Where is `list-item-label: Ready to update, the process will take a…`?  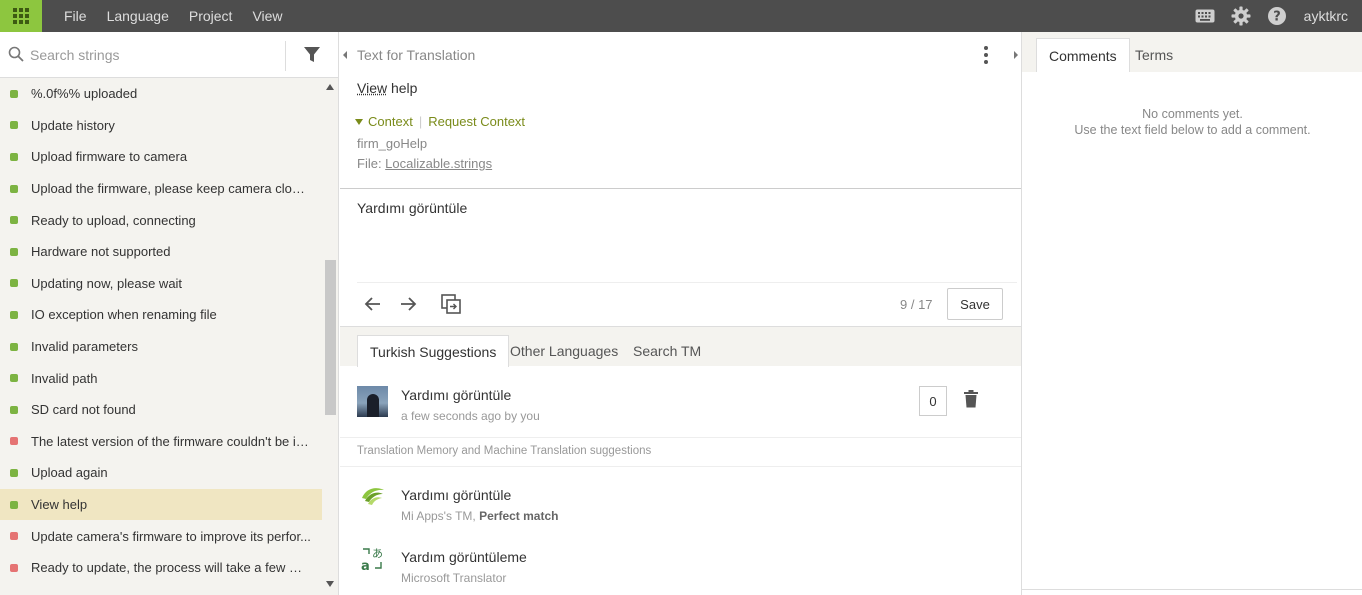 list-item-label: Ready to update, the process will take a… is located at coordinates (171, 567).